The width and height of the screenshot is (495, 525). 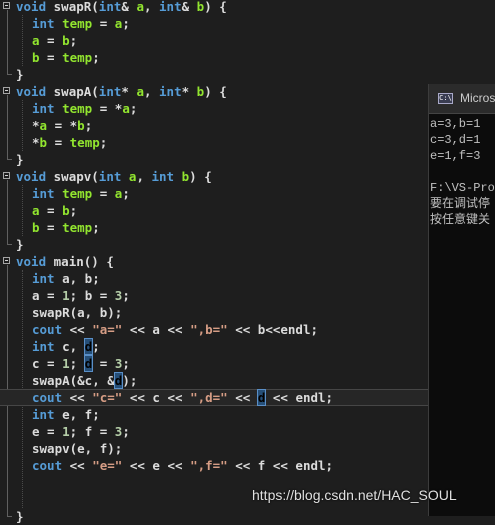 I want to click on code-token: c =, so click(x=47, y=363).